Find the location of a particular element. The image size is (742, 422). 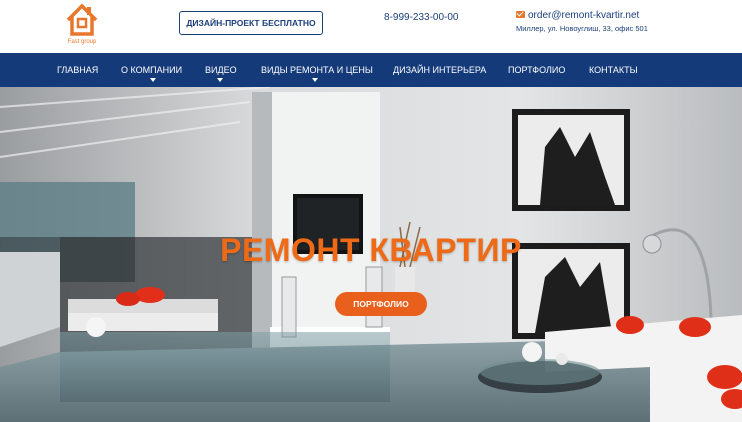

nav-item-portfolio: ПОРТФОЛИО is located at coordinates (536, 70).